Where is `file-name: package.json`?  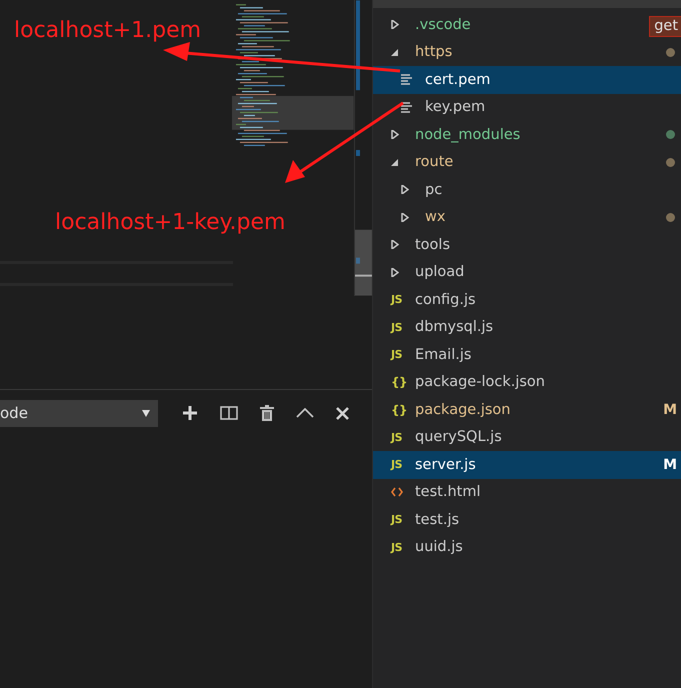 file-name: package.json is located at coordinates (462, 410).